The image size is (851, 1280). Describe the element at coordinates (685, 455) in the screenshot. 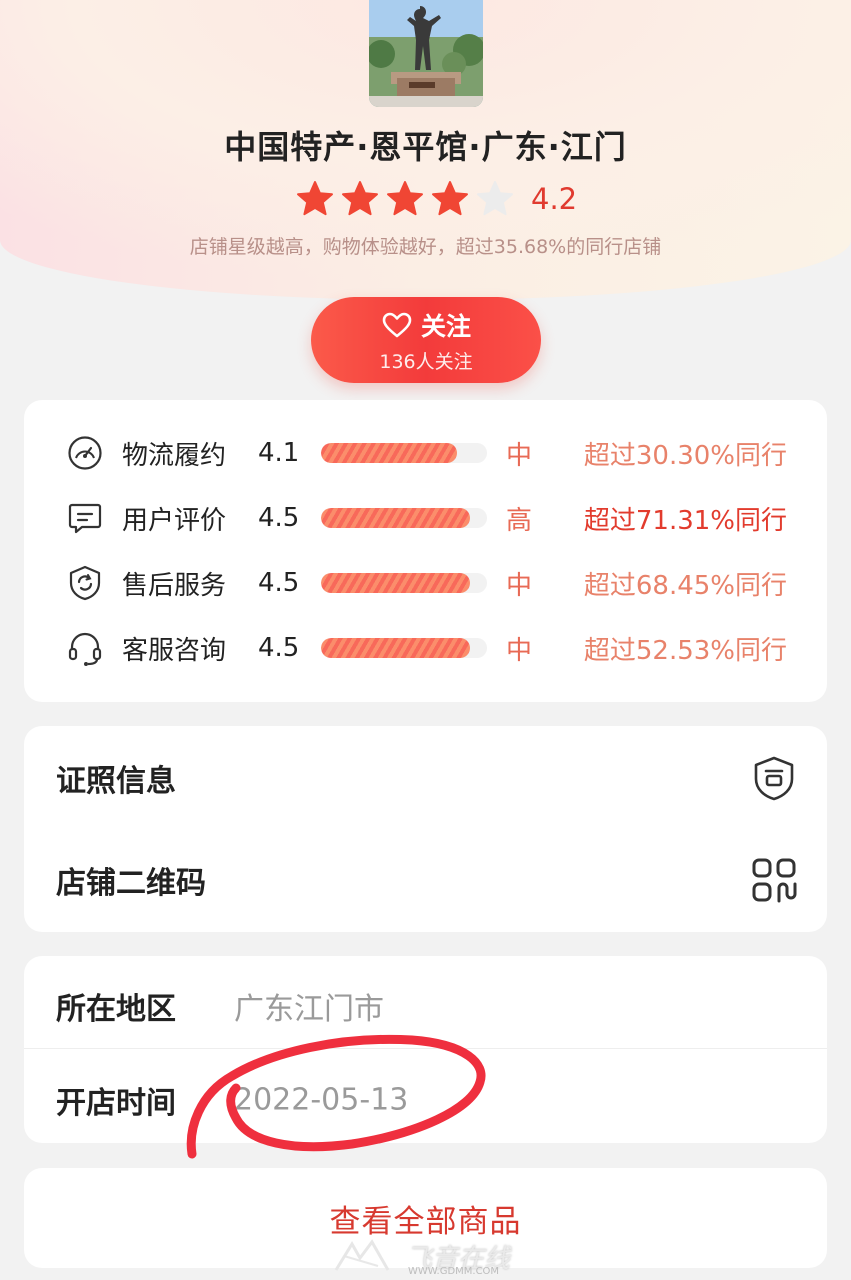

I see `metric-compare: 超过30.30%同行` at that location.